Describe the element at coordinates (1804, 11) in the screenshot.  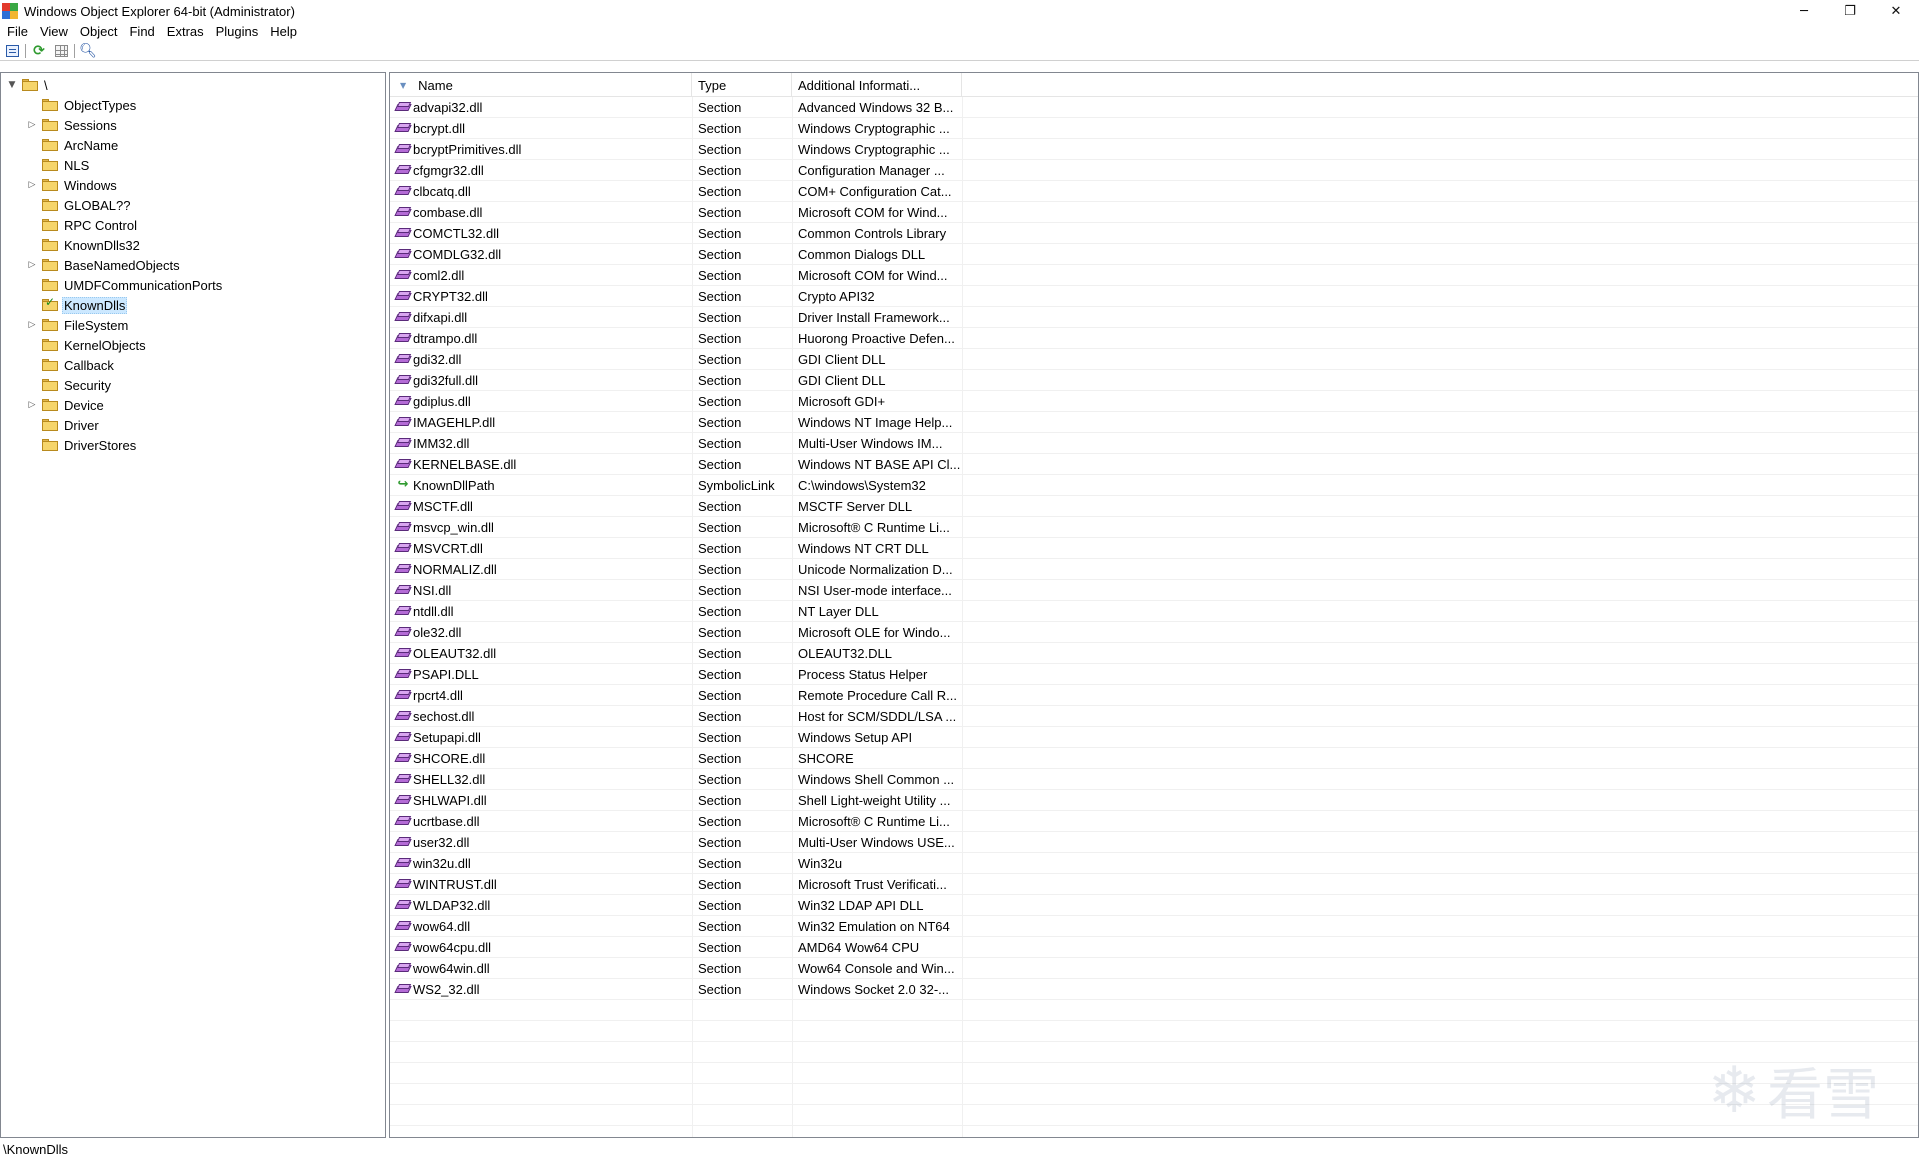
I see `minimize-button: ─` at that location.